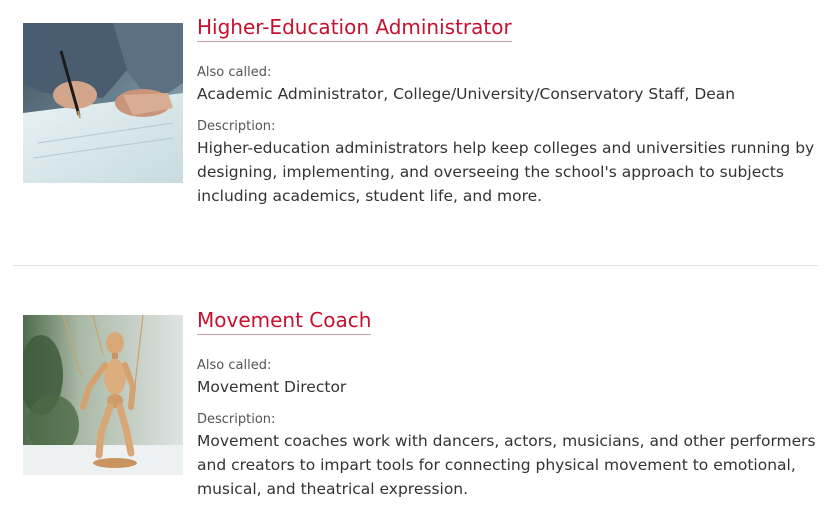 This screenshot has height=529, width=830. Describe the element at coordinates (508, 378) in the screenshot. I see `also-called-section: Also called: Movement Director` at that location.